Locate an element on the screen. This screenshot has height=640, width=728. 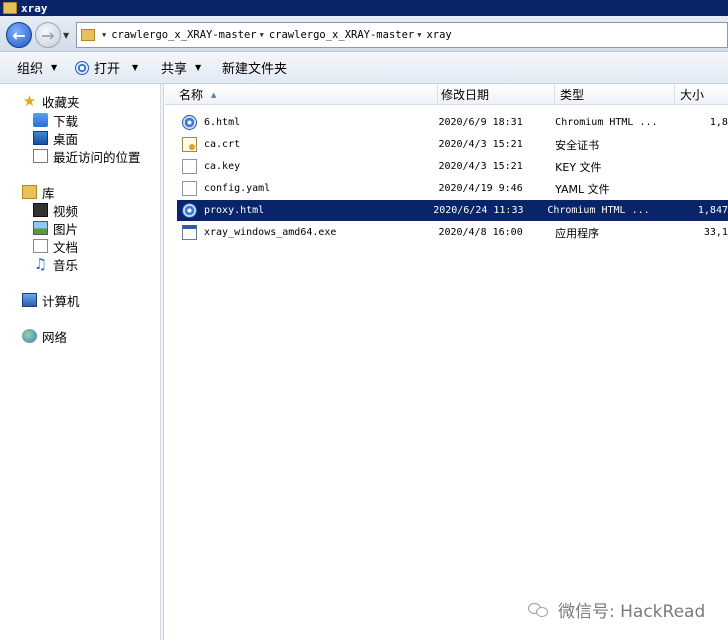
nav-item-label: 最近访问的位置 is located at coordinates (97, 157).